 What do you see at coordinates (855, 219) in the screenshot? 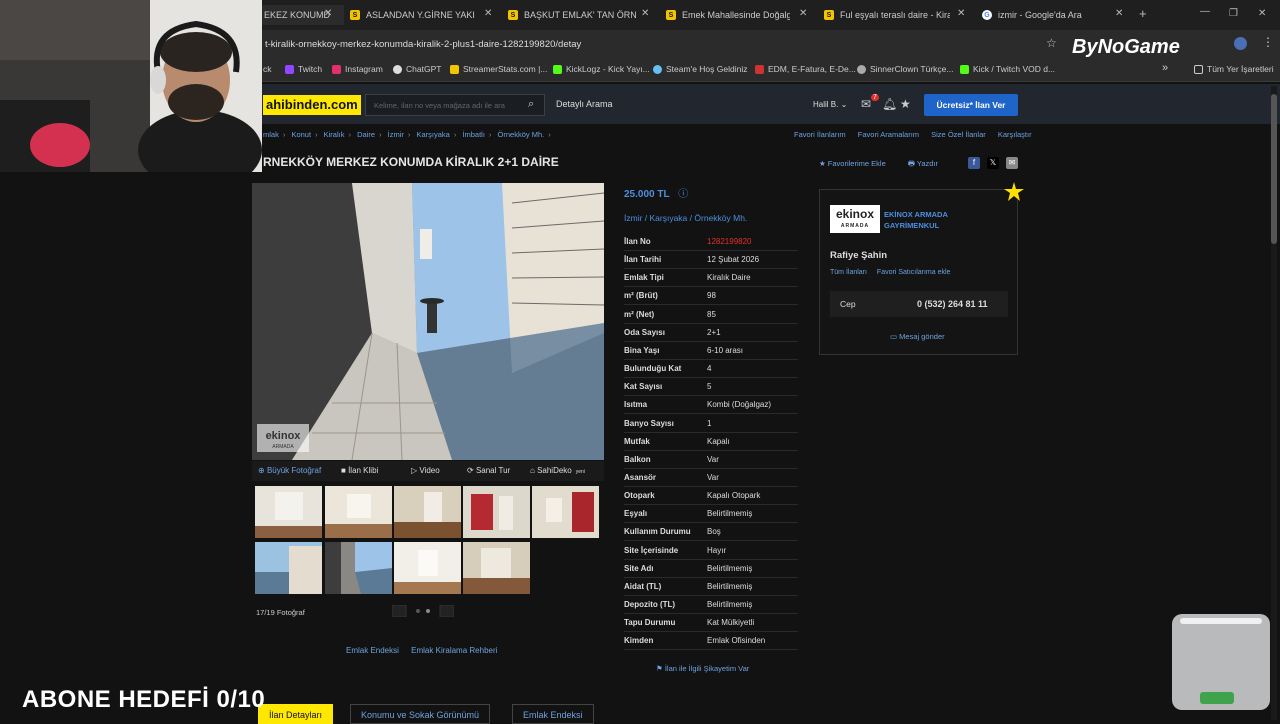
I see `seller-logo: ekinox ARMADA` at bounding box center [855, 219].